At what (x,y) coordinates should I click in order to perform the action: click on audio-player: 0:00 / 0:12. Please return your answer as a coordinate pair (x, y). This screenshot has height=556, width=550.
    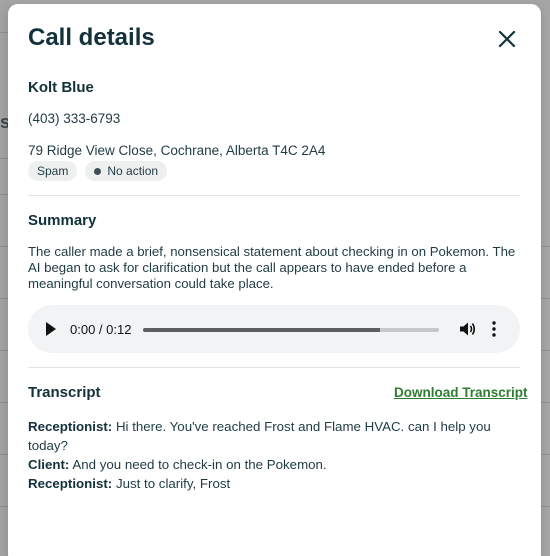
    Looking at the image, I should click on (274, 329).